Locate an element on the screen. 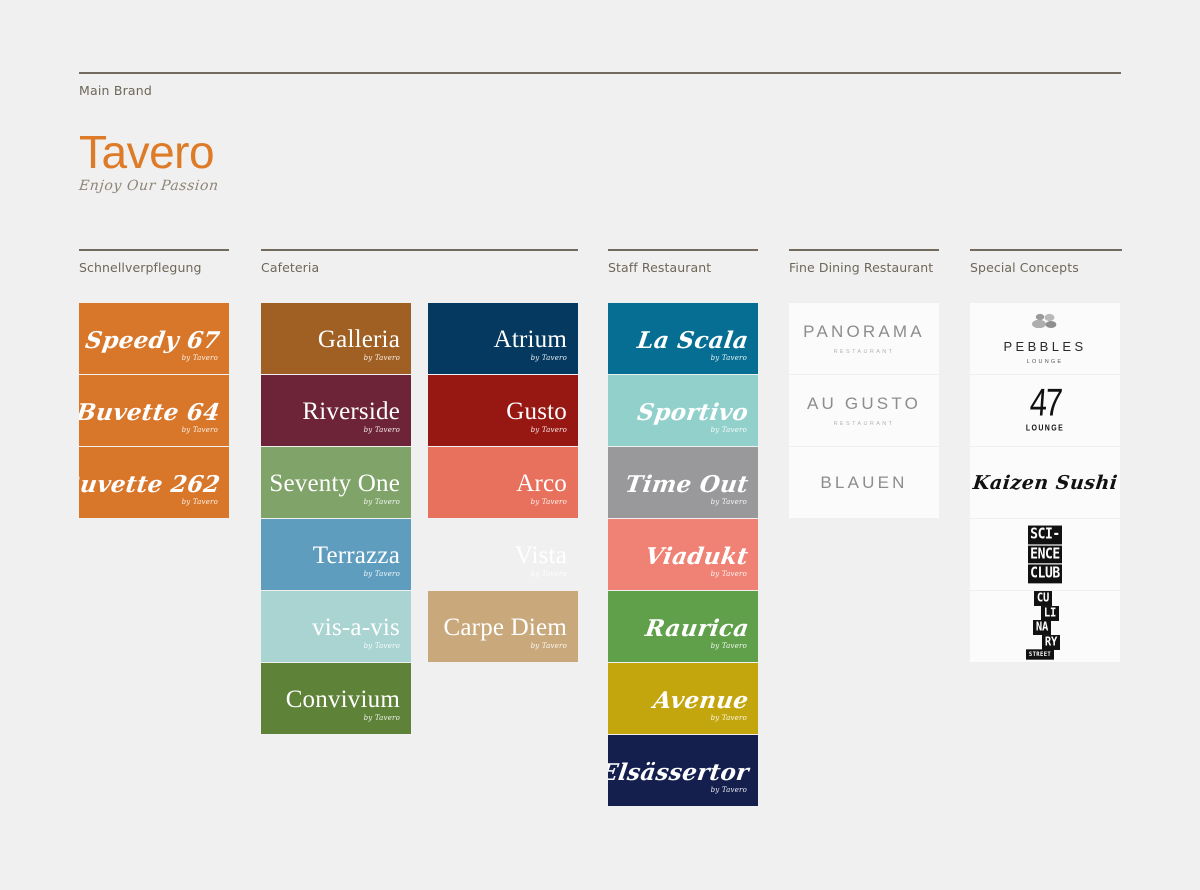  tile-name: PEBBLES is located at coordinates (1045, 346).